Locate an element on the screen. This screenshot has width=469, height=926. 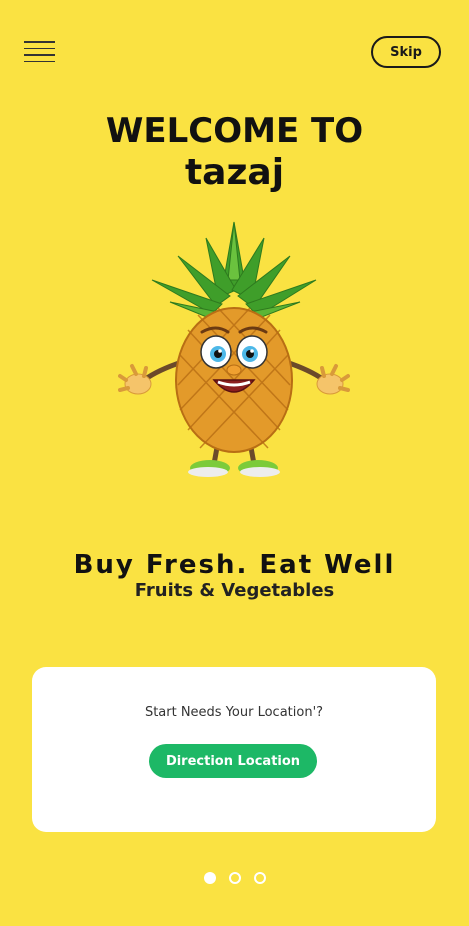
direction-location-button: Direction Location is located at coordinates (233, 761).